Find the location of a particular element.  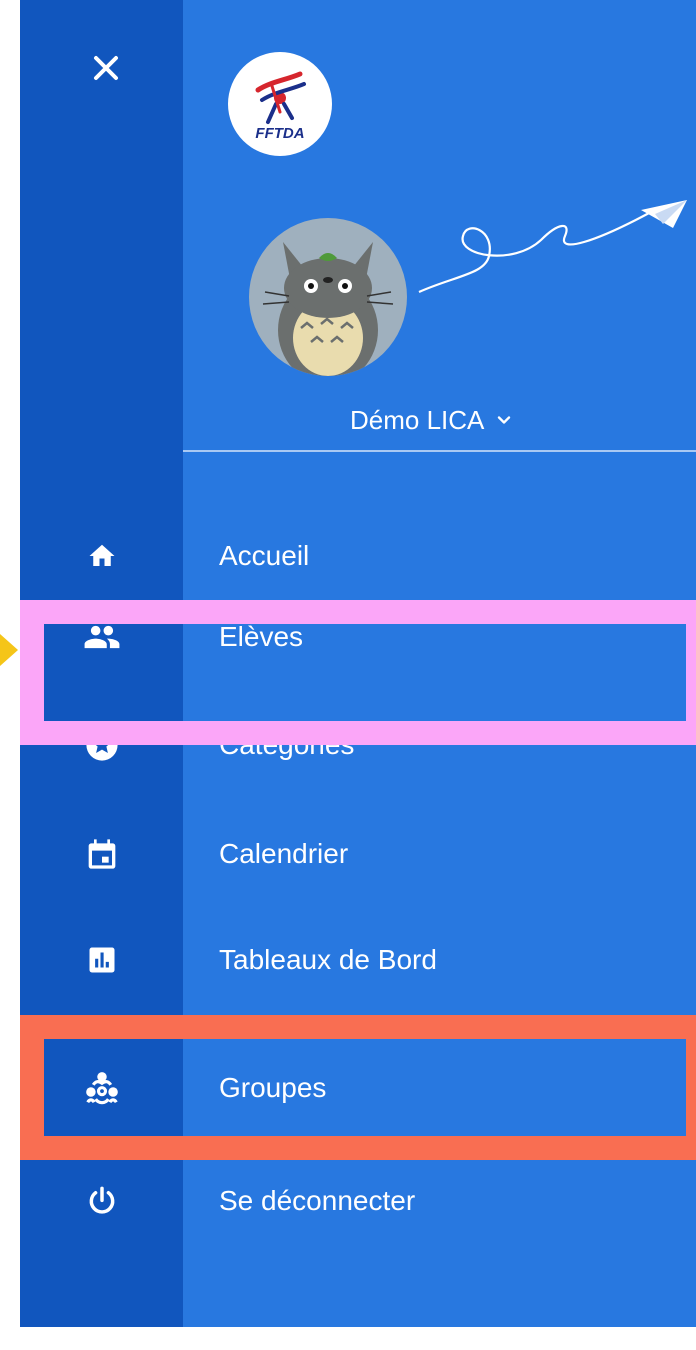

account-name: Démo LICA is located at coordinates (417, 419).